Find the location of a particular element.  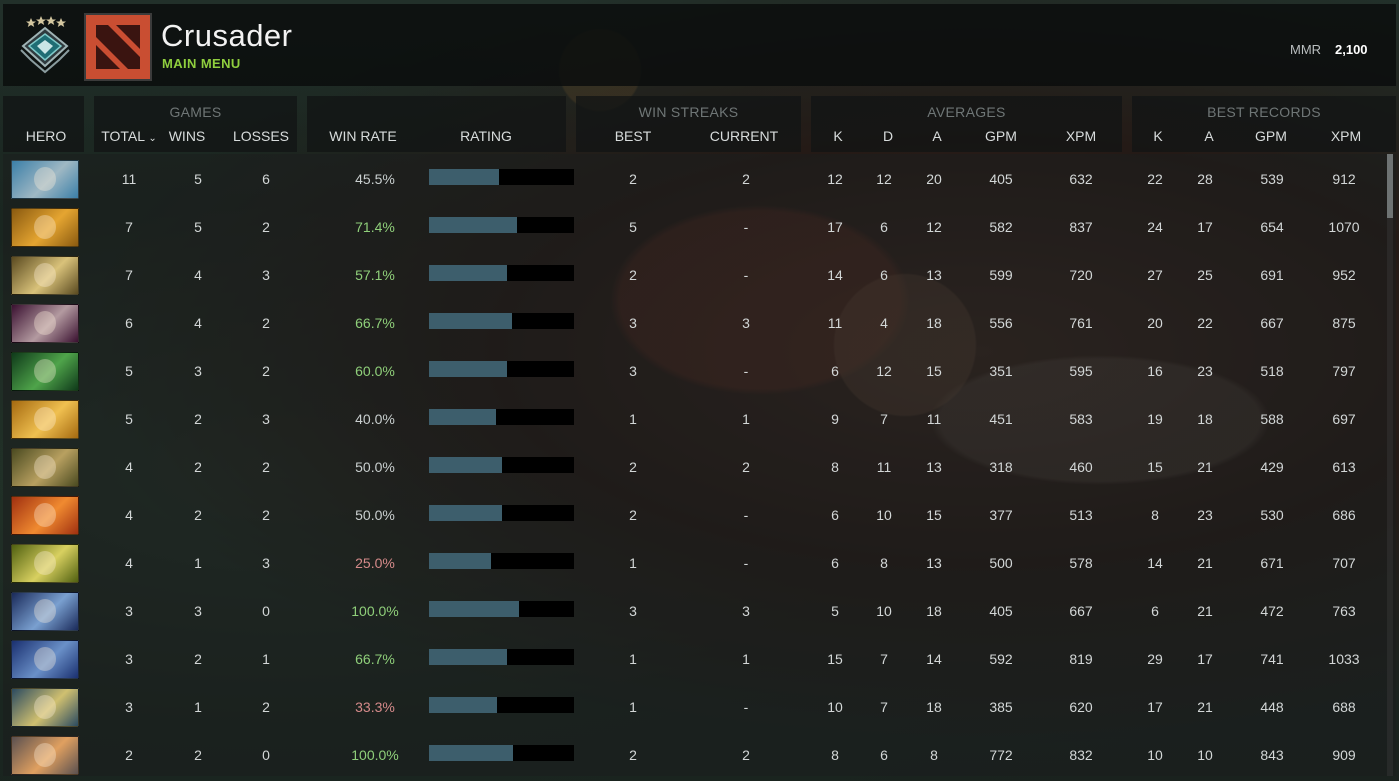

avg-gpm-cell: 385 is located at coordinates (1001, 707).